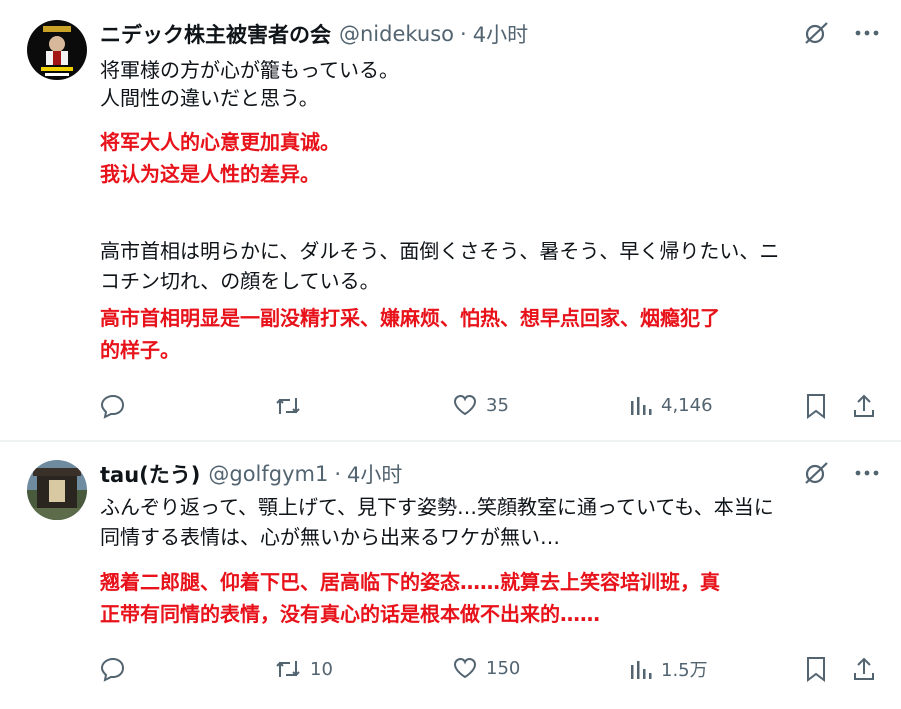  Describe the element at coordinates (220, 142) in the screenshot. I see `translation-line: 将军大人的心意更加真诚。` at that location.